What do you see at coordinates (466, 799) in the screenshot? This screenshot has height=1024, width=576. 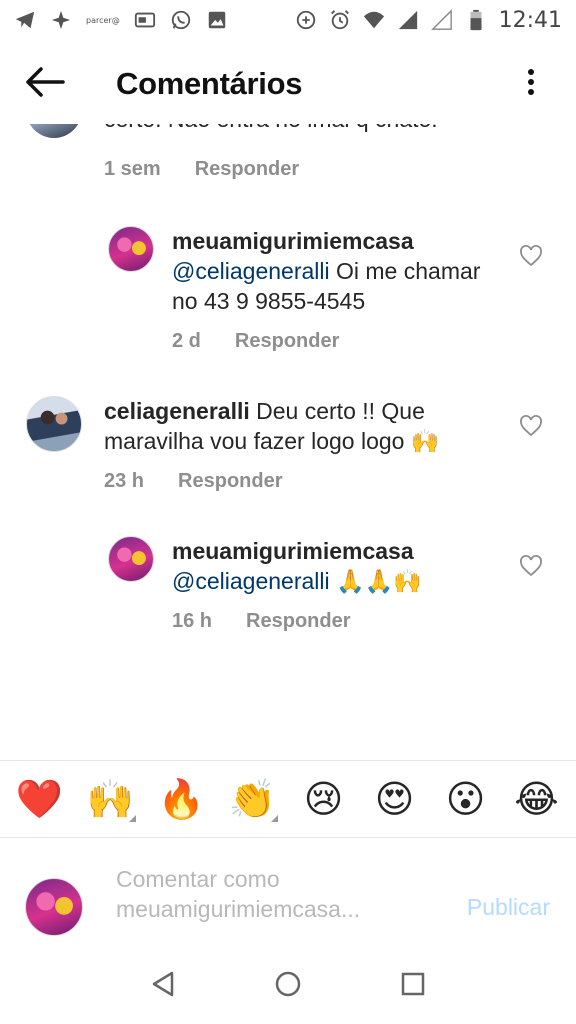 I see `emoji-surprised-button: 😮` at bounding box center [466, 799].